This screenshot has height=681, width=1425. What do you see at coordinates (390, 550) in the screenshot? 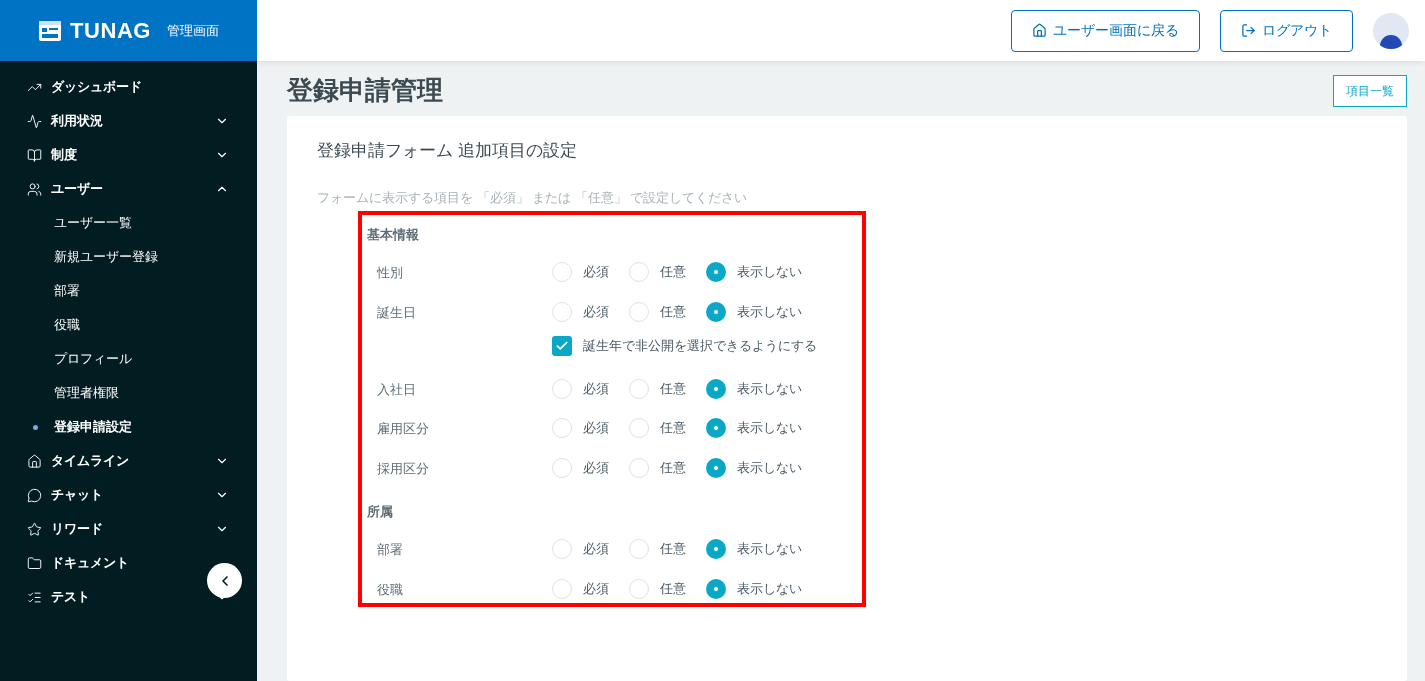
I see `field-label: 部署` at bounding box center [390, 550].